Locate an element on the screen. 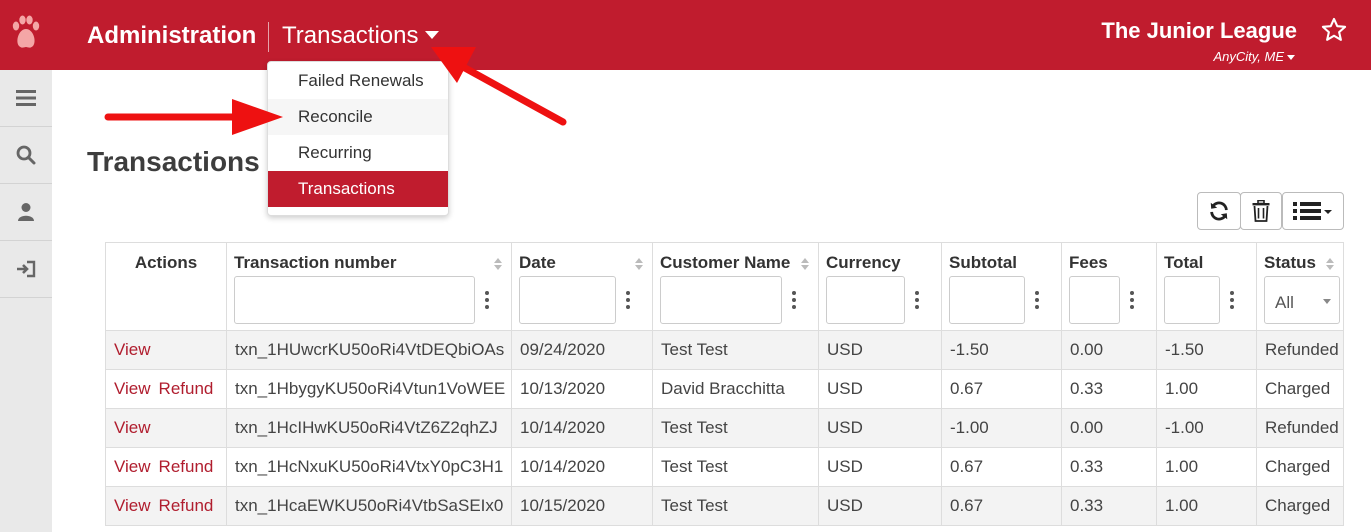 The height and width of the screenshot is (532, 1371). subtotal-cell: -1.00 is located at coordinates (1001, 428).